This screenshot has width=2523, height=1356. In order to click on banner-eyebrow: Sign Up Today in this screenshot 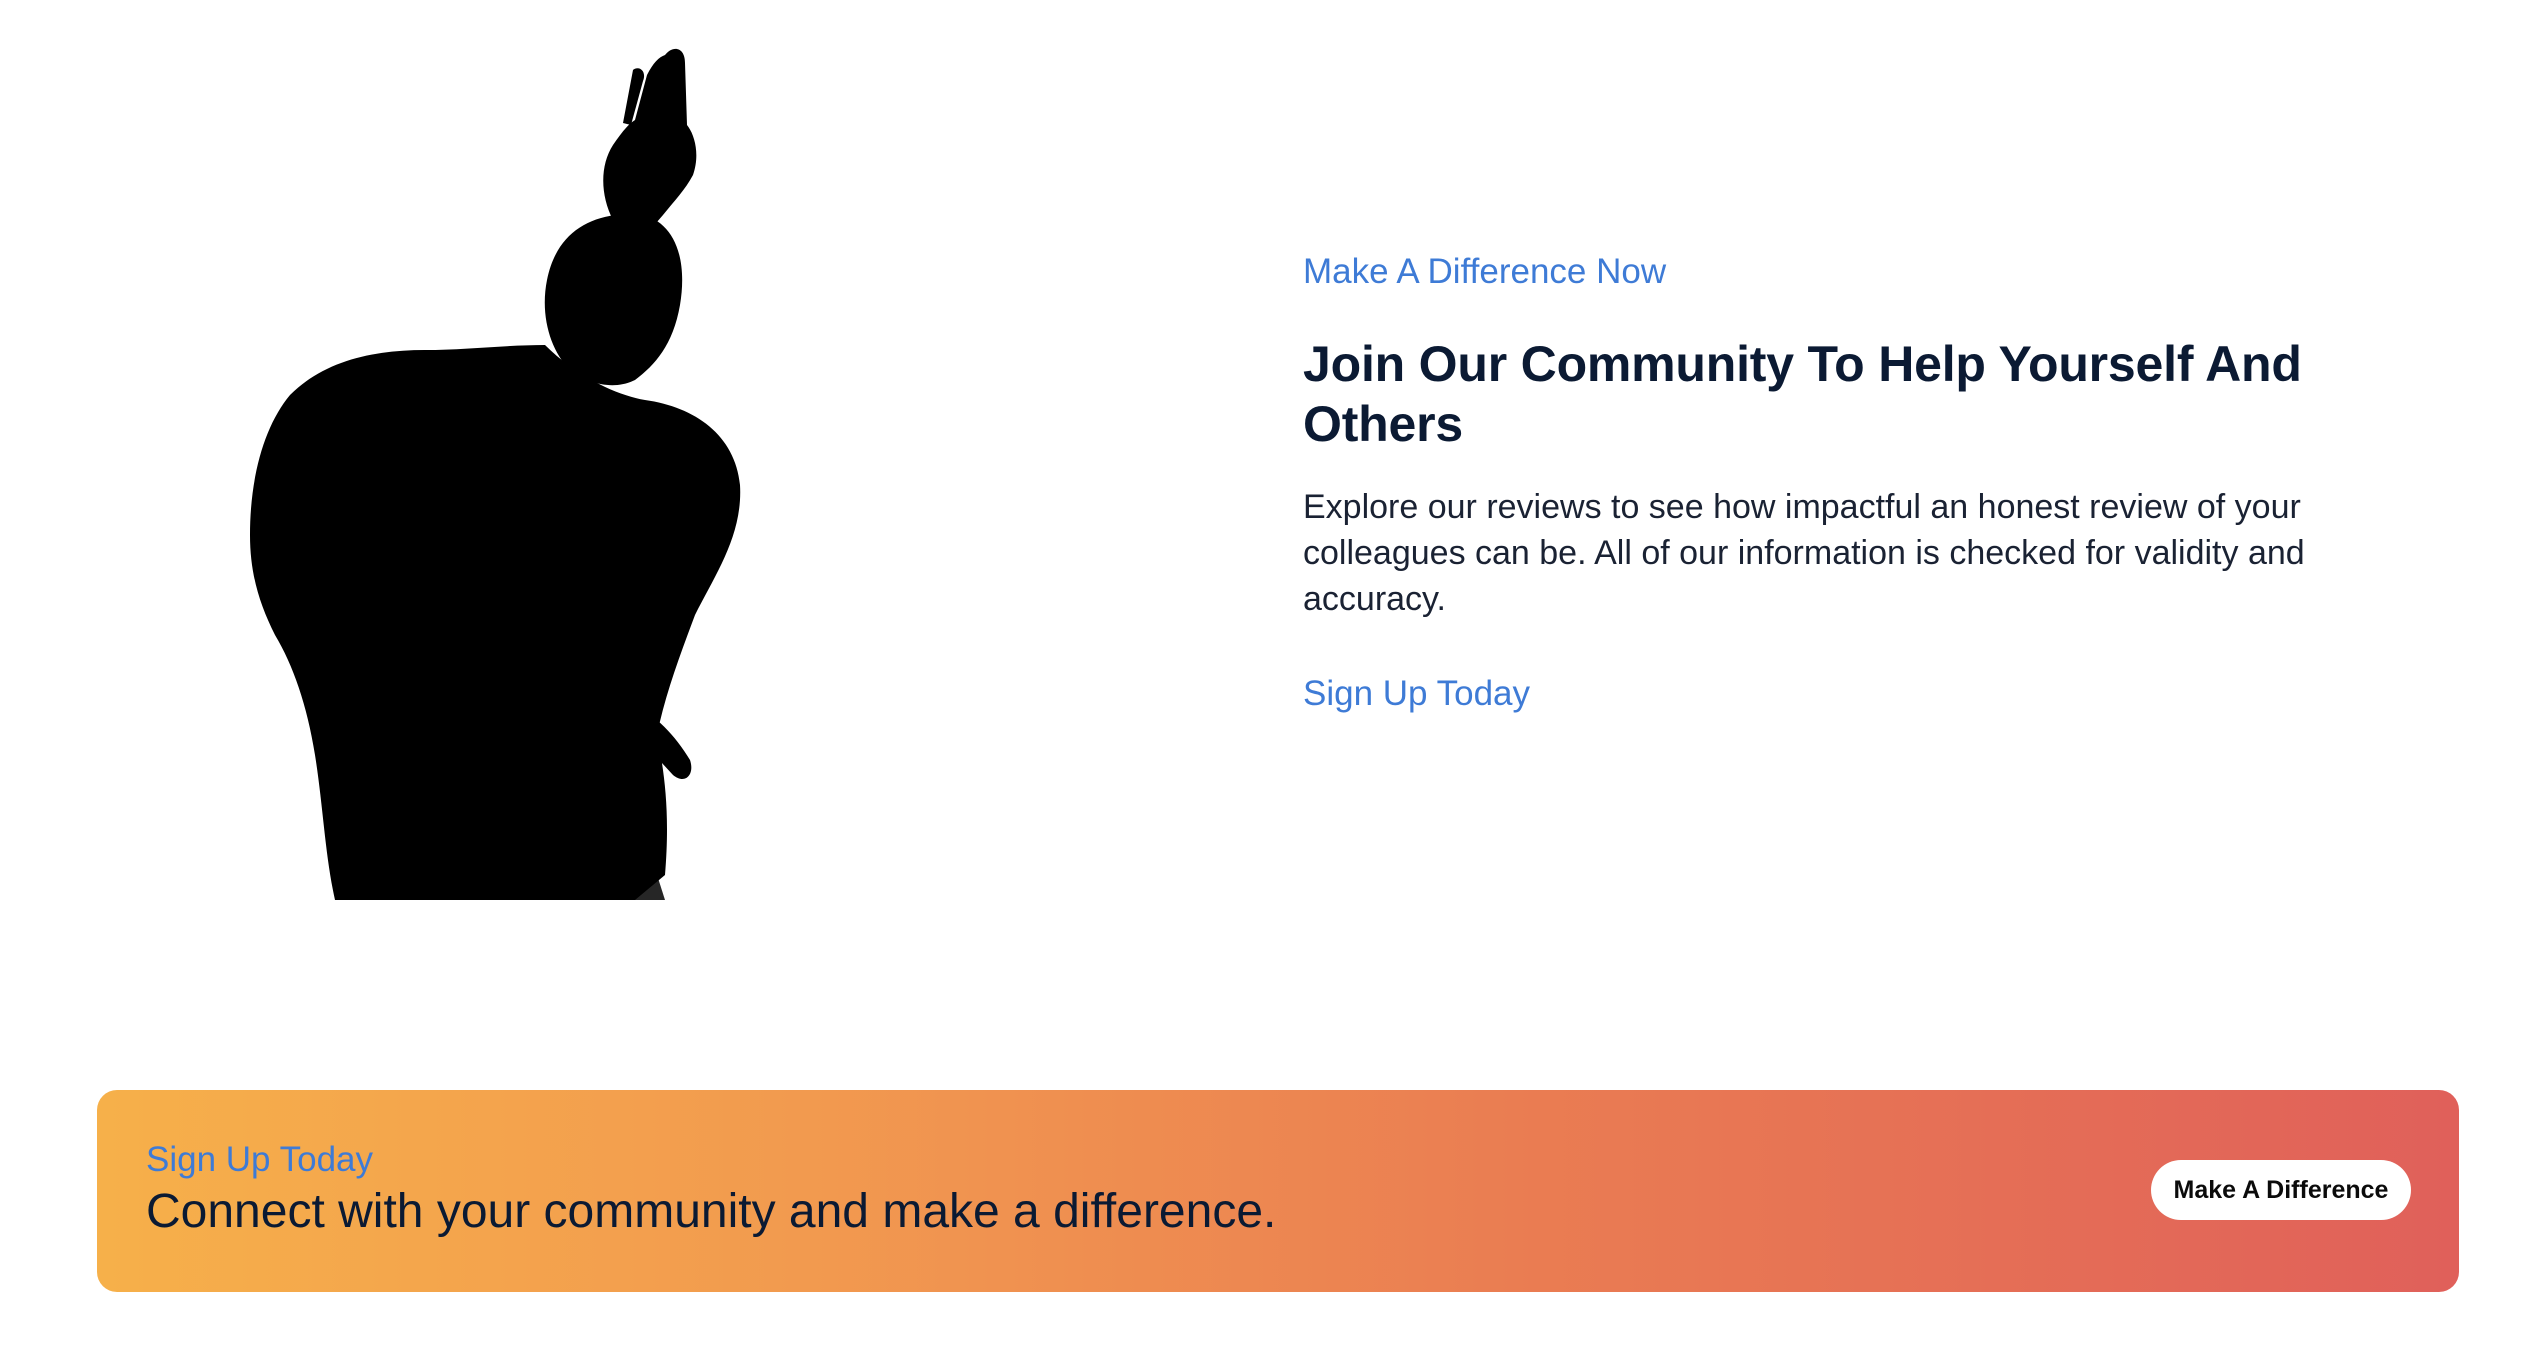, I will do `click(260, 1159)`.